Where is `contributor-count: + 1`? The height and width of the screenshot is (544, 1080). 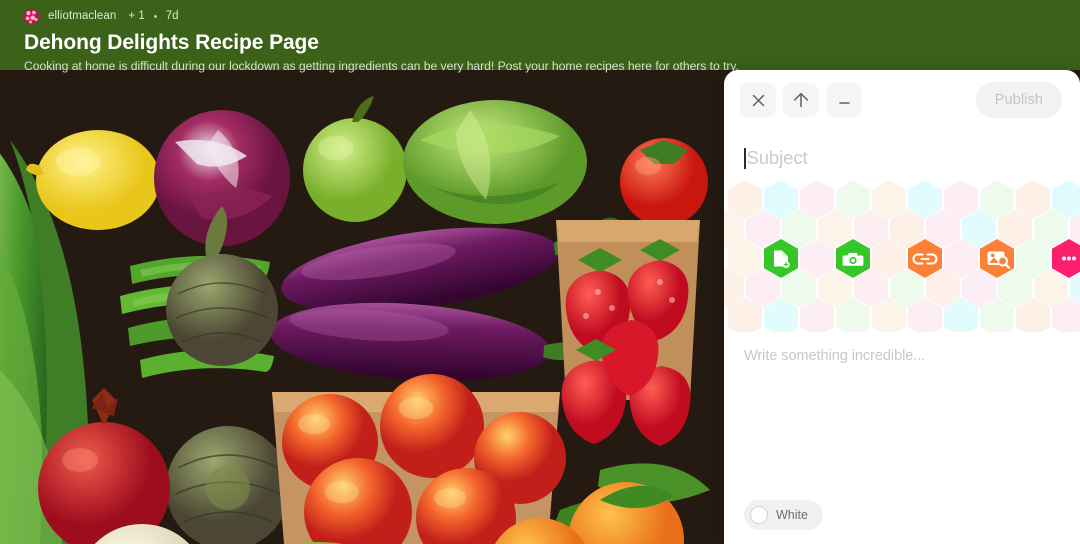
contributor-count: + 1 is located at coordinates (136, 16).